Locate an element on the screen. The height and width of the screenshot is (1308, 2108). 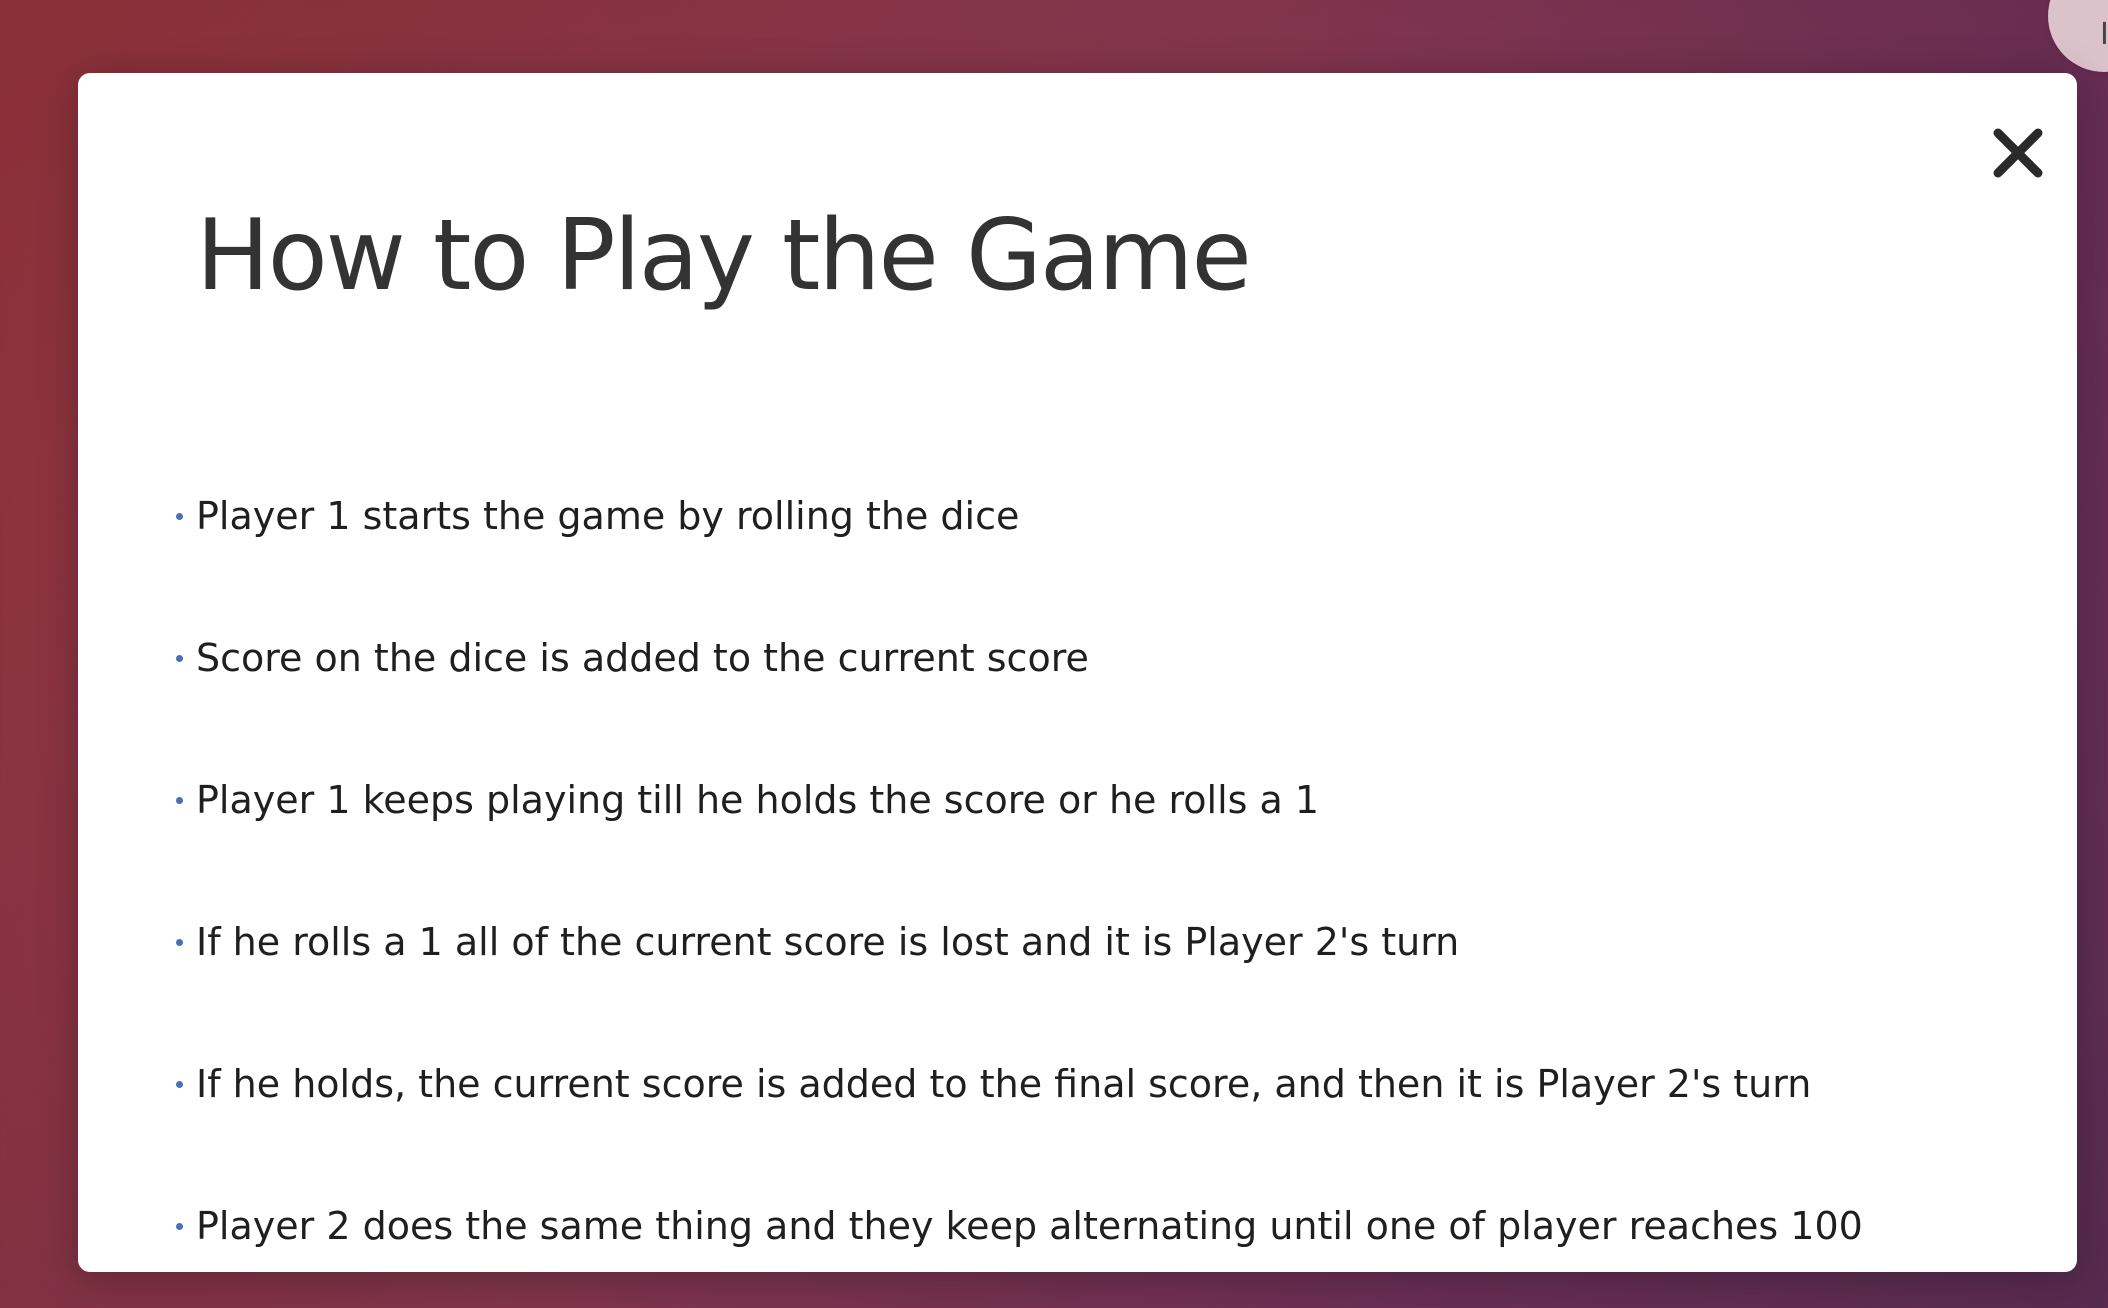
close-icon is located at coordinates (2018, 153).